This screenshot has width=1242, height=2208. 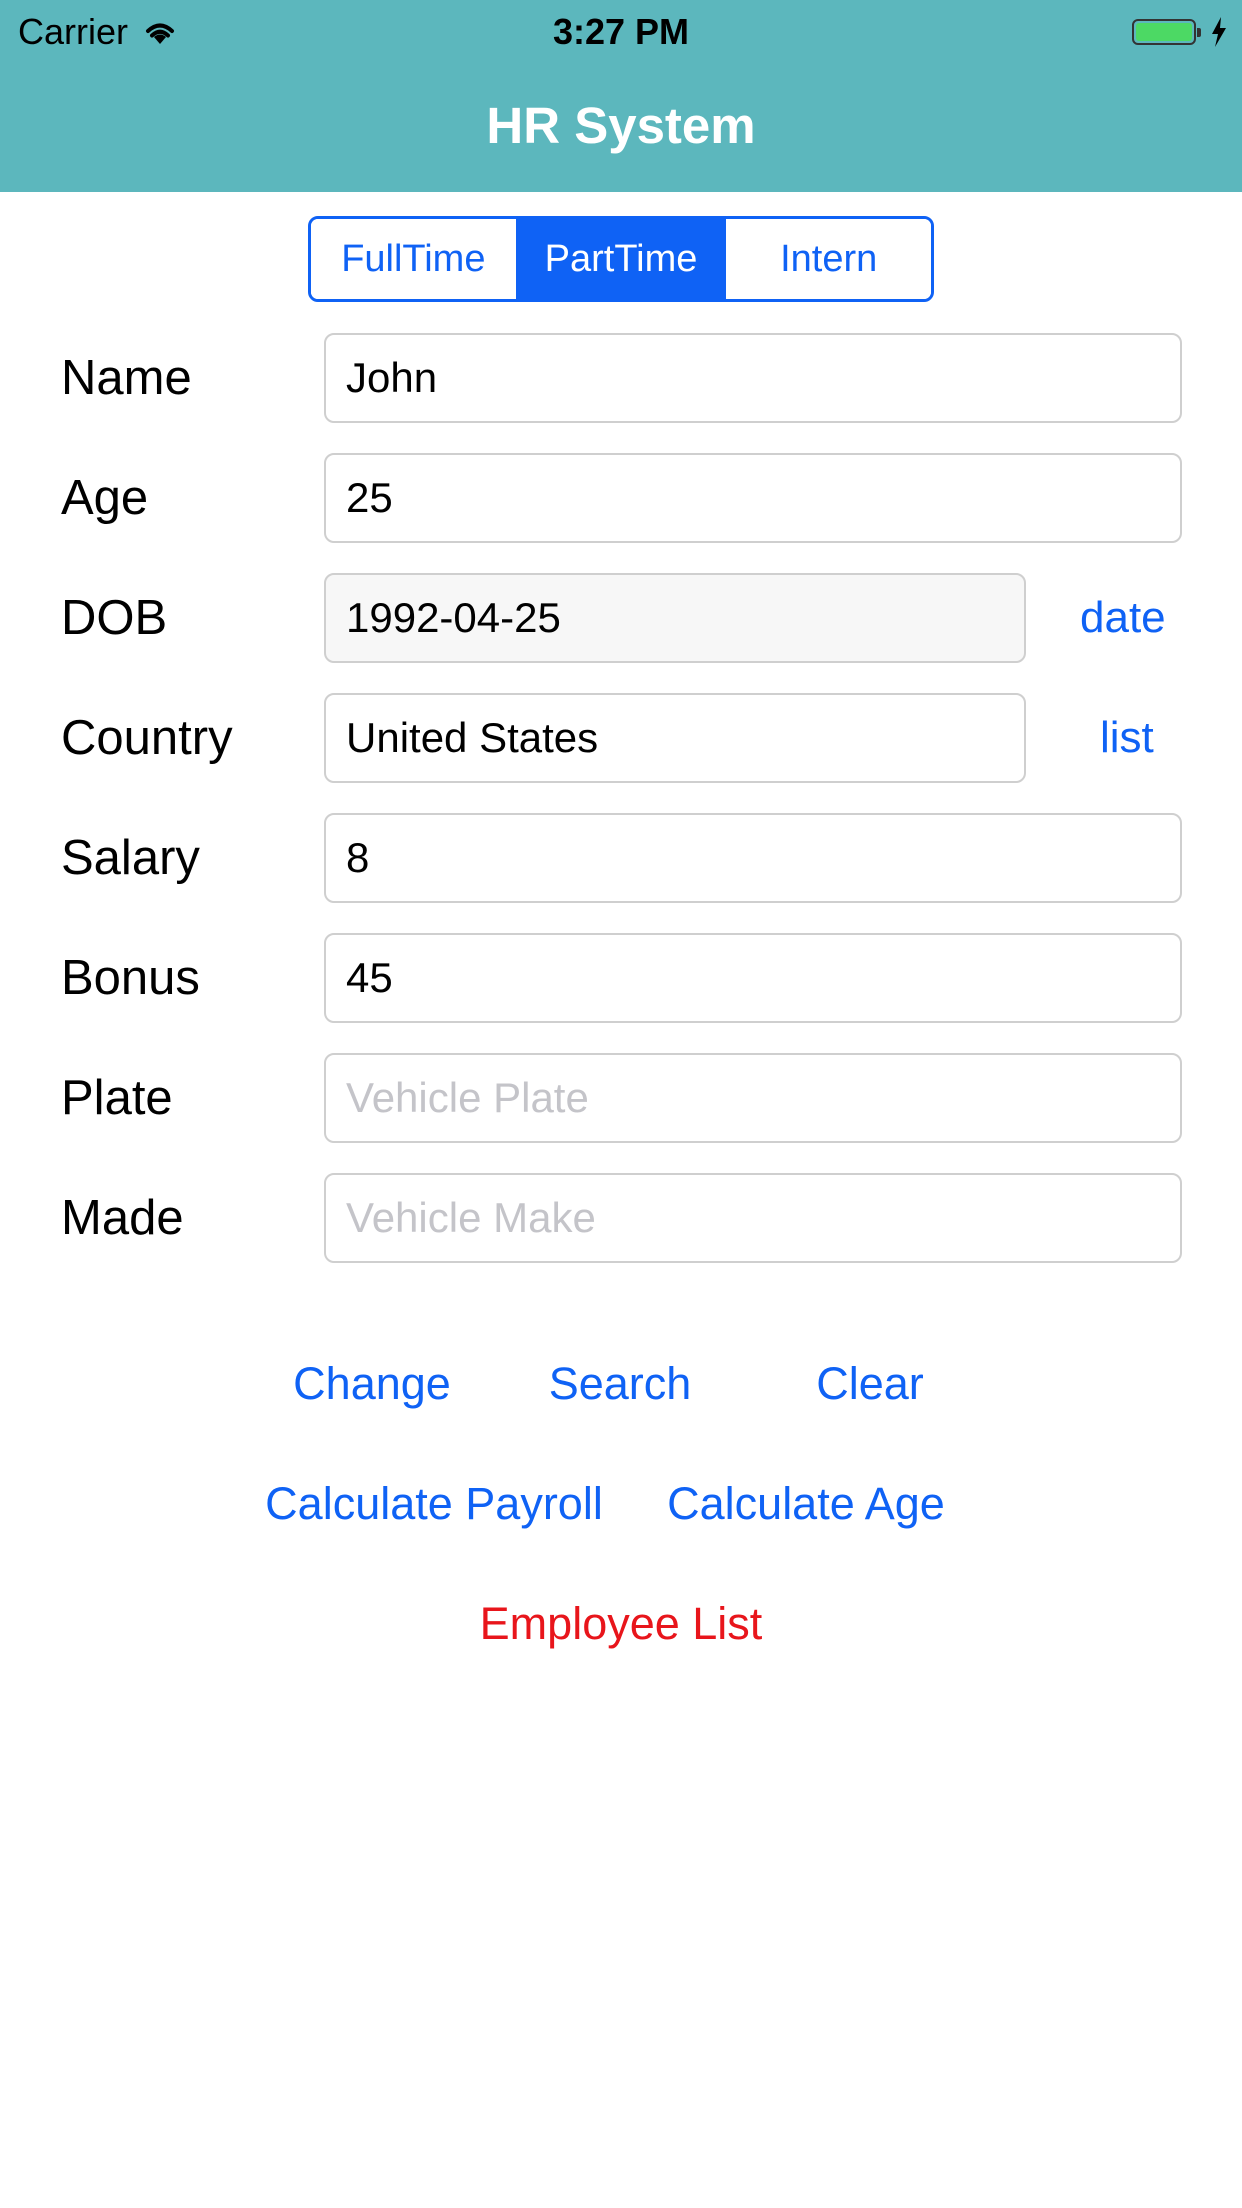 I want to click on country-row: Country list, so click(x=621, y=738).